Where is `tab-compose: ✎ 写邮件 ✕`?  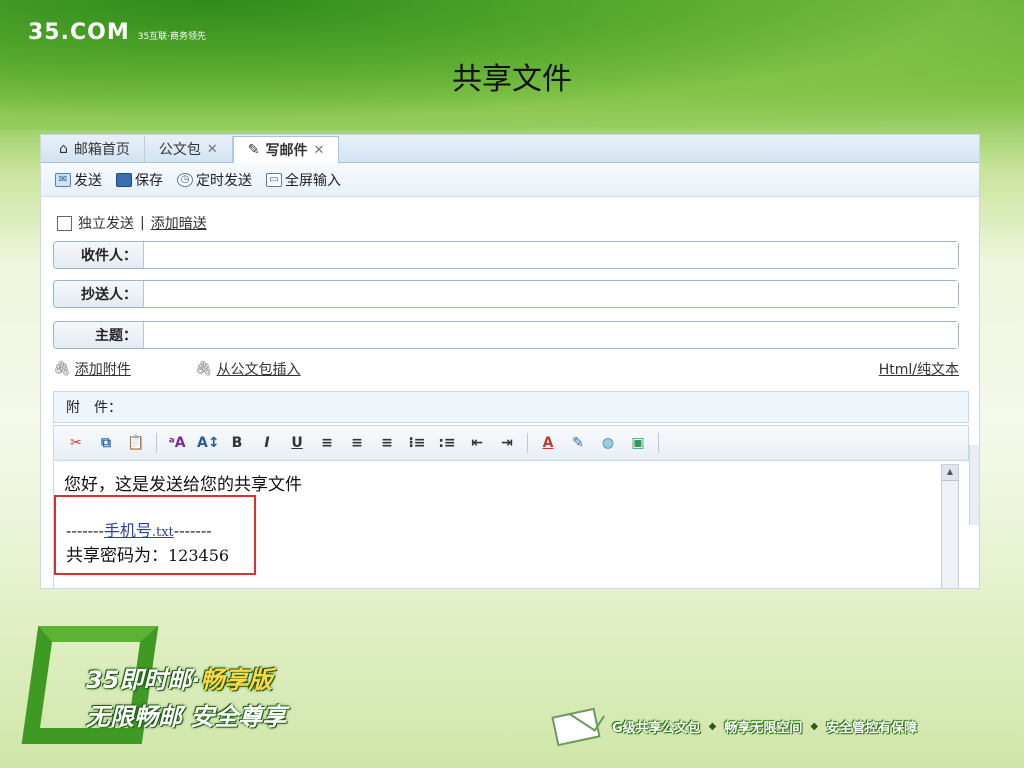 tab-compose: ✎ 写邮件 ✕ is located at coordinates (286, 149).